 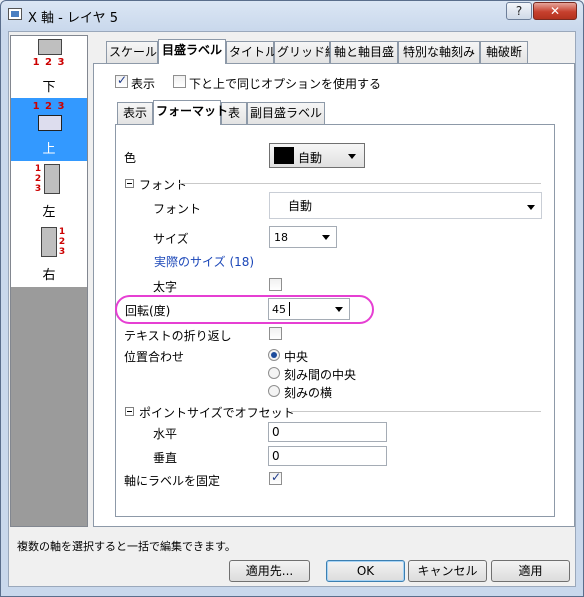 I want to click on horizontal-offset-input: 0, so click(x=327, y=432).